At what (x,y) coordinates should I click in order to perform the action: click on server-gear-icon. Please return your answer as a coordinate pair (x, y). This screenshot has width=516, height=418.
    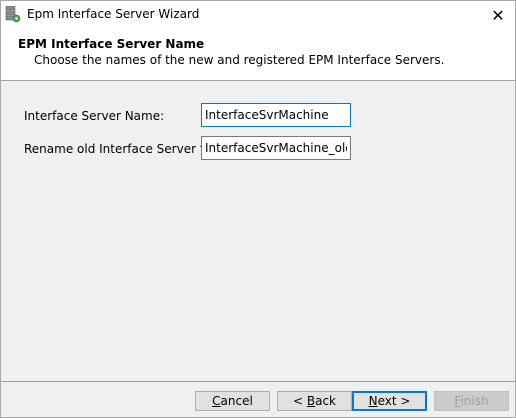
    Looking at the image, I should click on (13, 14).